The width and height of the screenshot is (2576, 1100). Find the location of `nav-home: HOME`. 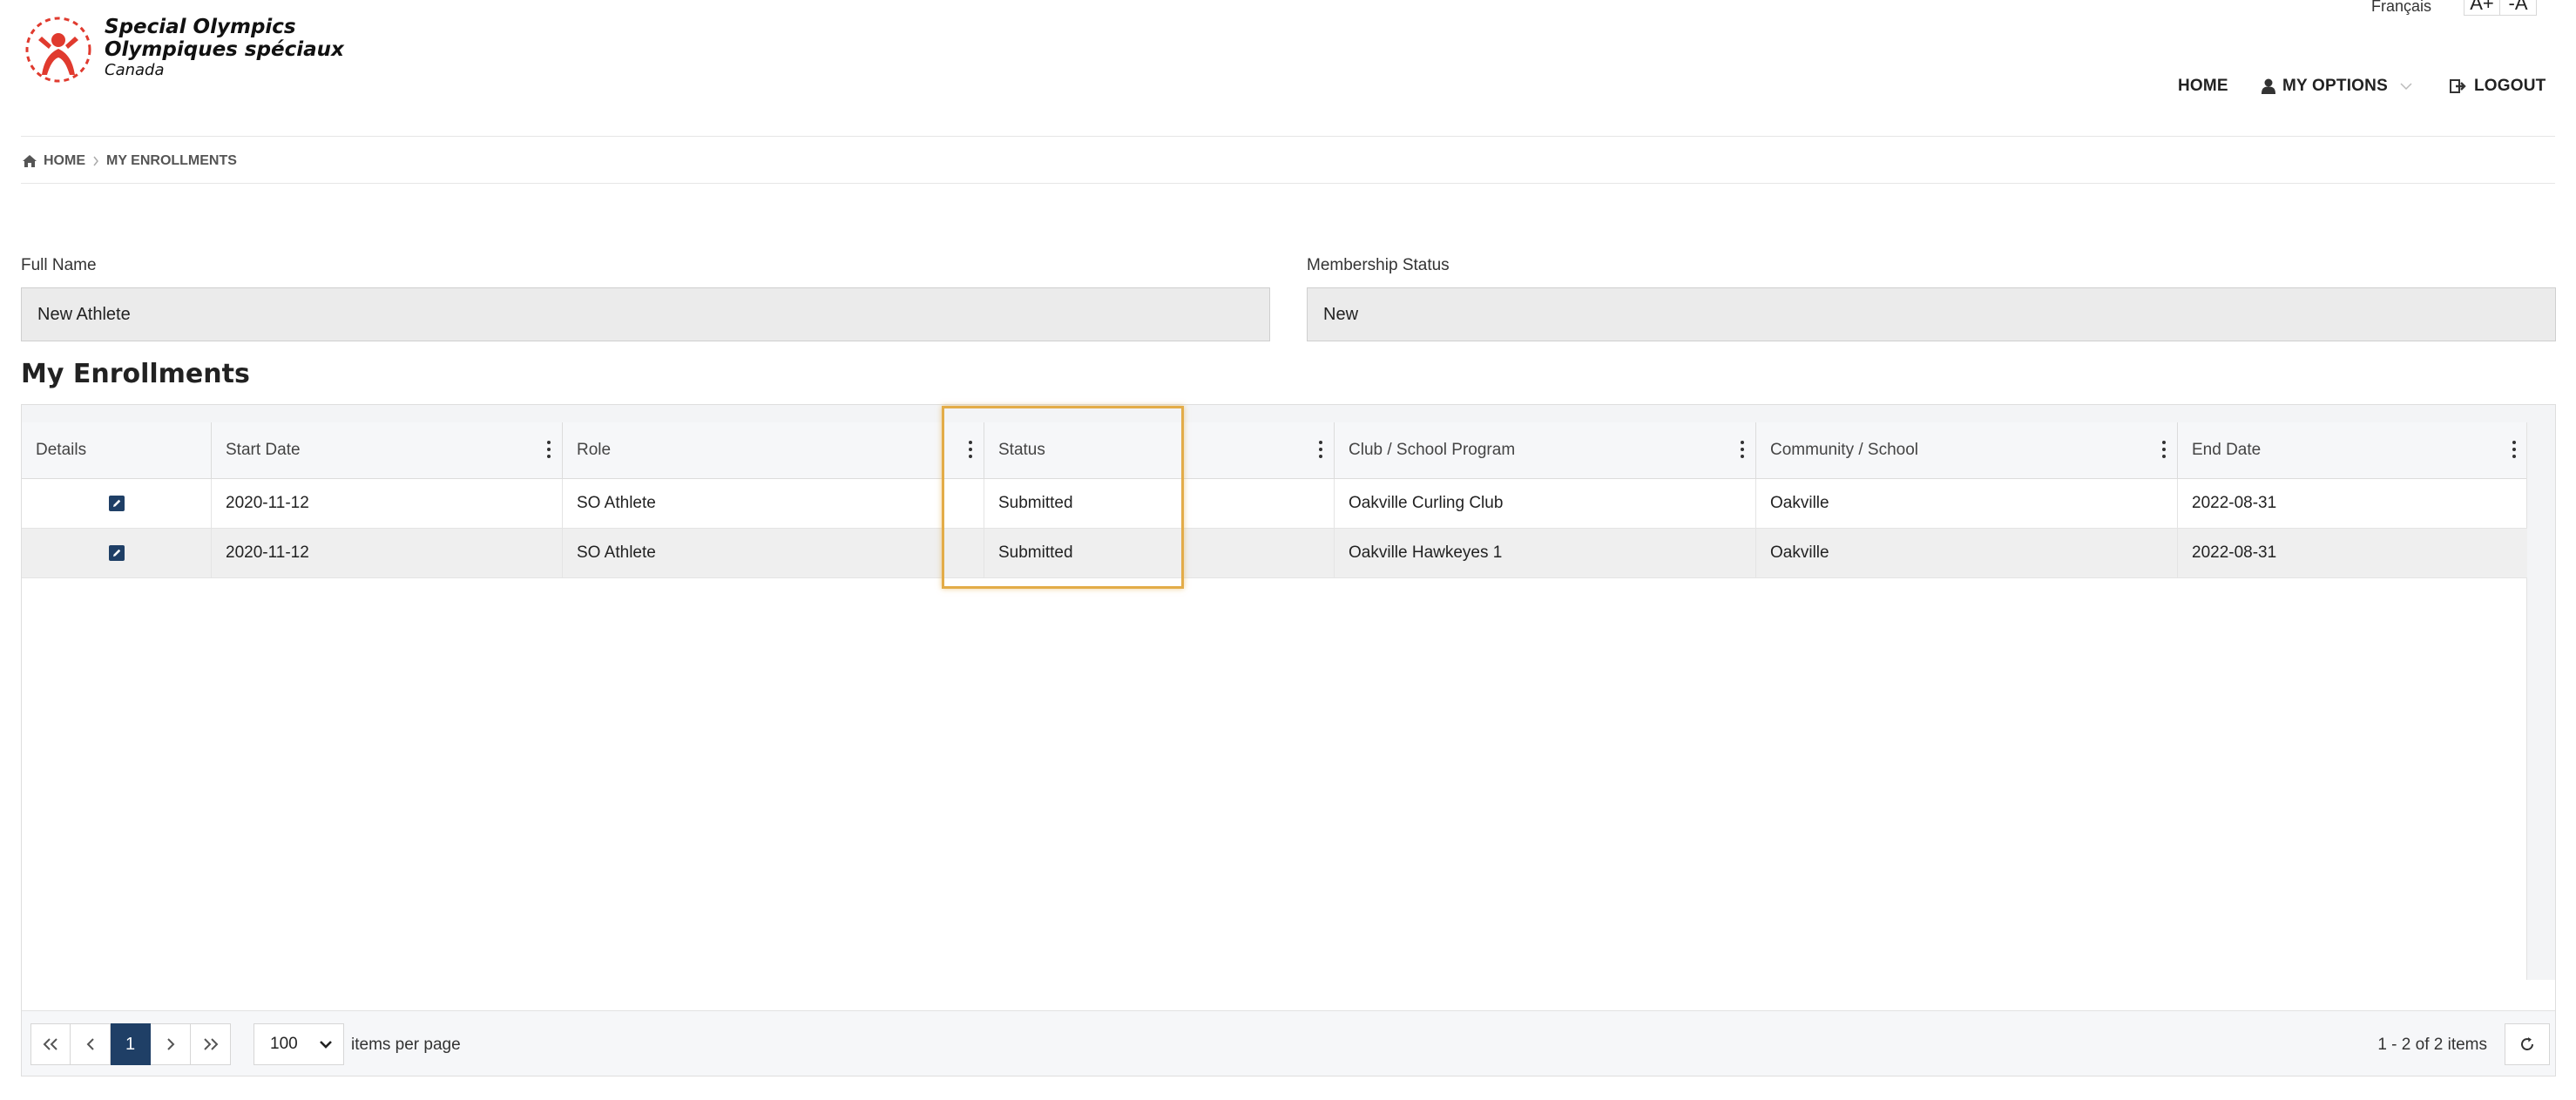

nav-home: HOME is located at coordinates (2203, 86).